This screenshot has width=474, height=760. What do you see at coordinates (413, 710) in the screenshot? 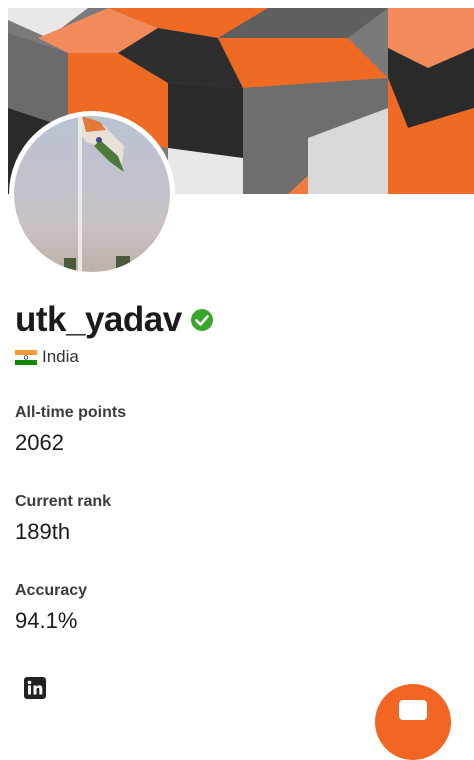
I see `chat-icon` at bounding box center [413, 710].